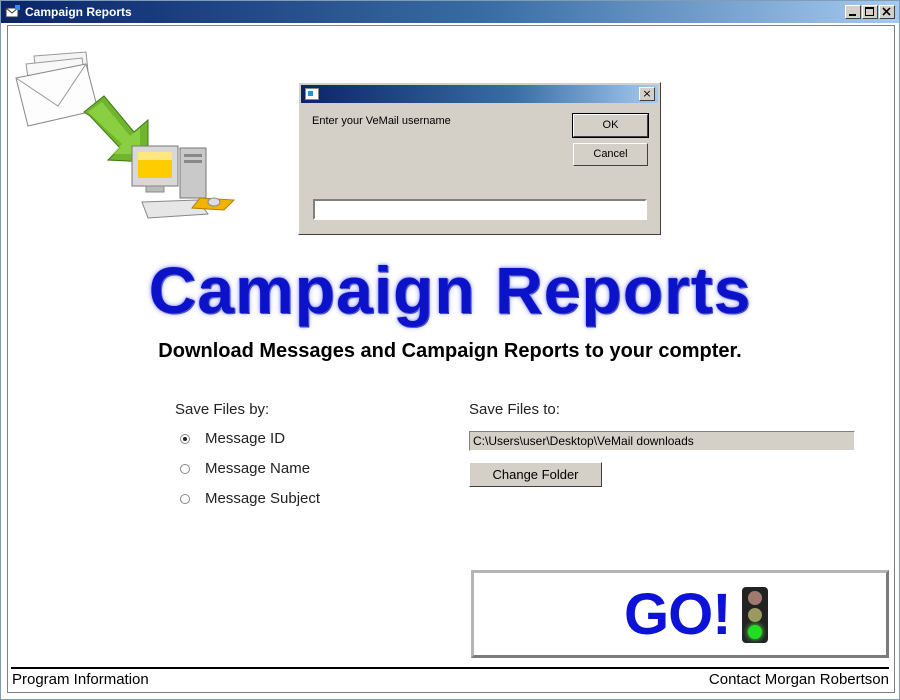  I want to click on radio-message-id, so click(185, 439).